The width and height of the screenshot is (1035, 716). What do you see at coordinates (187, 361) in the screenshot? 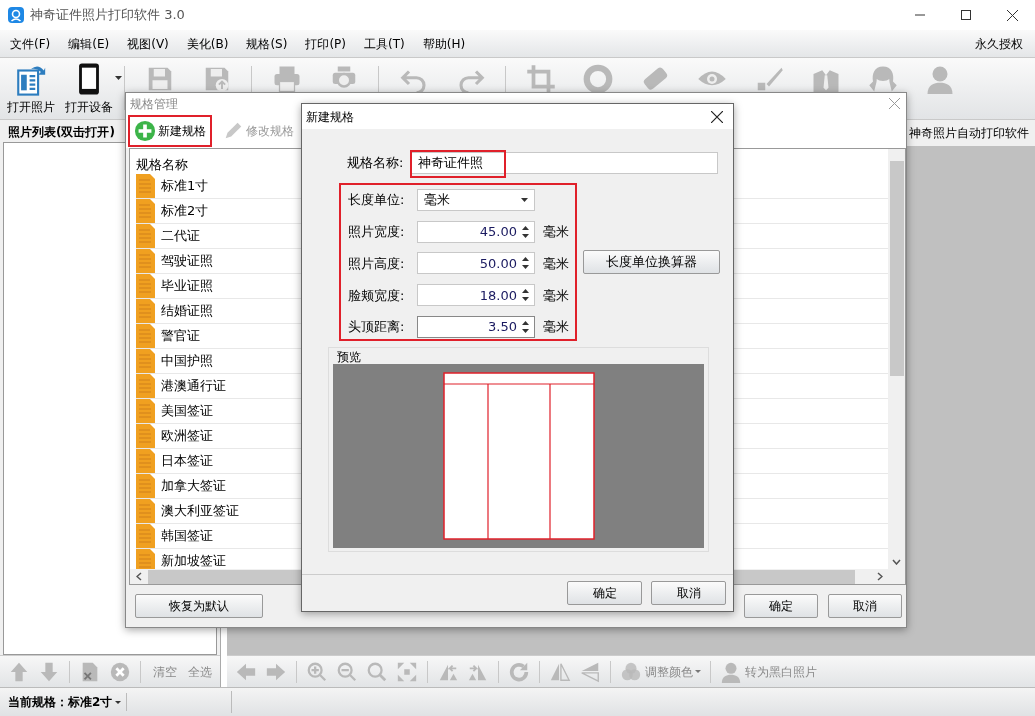
I see `spec-name: 中国护照` at bounding box center [187, 361].